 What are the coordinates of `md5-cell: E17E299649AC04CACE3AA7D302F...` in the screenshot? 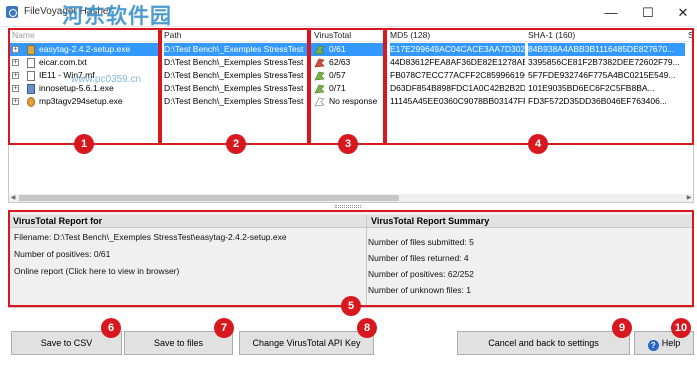 It's located at (457, 49).